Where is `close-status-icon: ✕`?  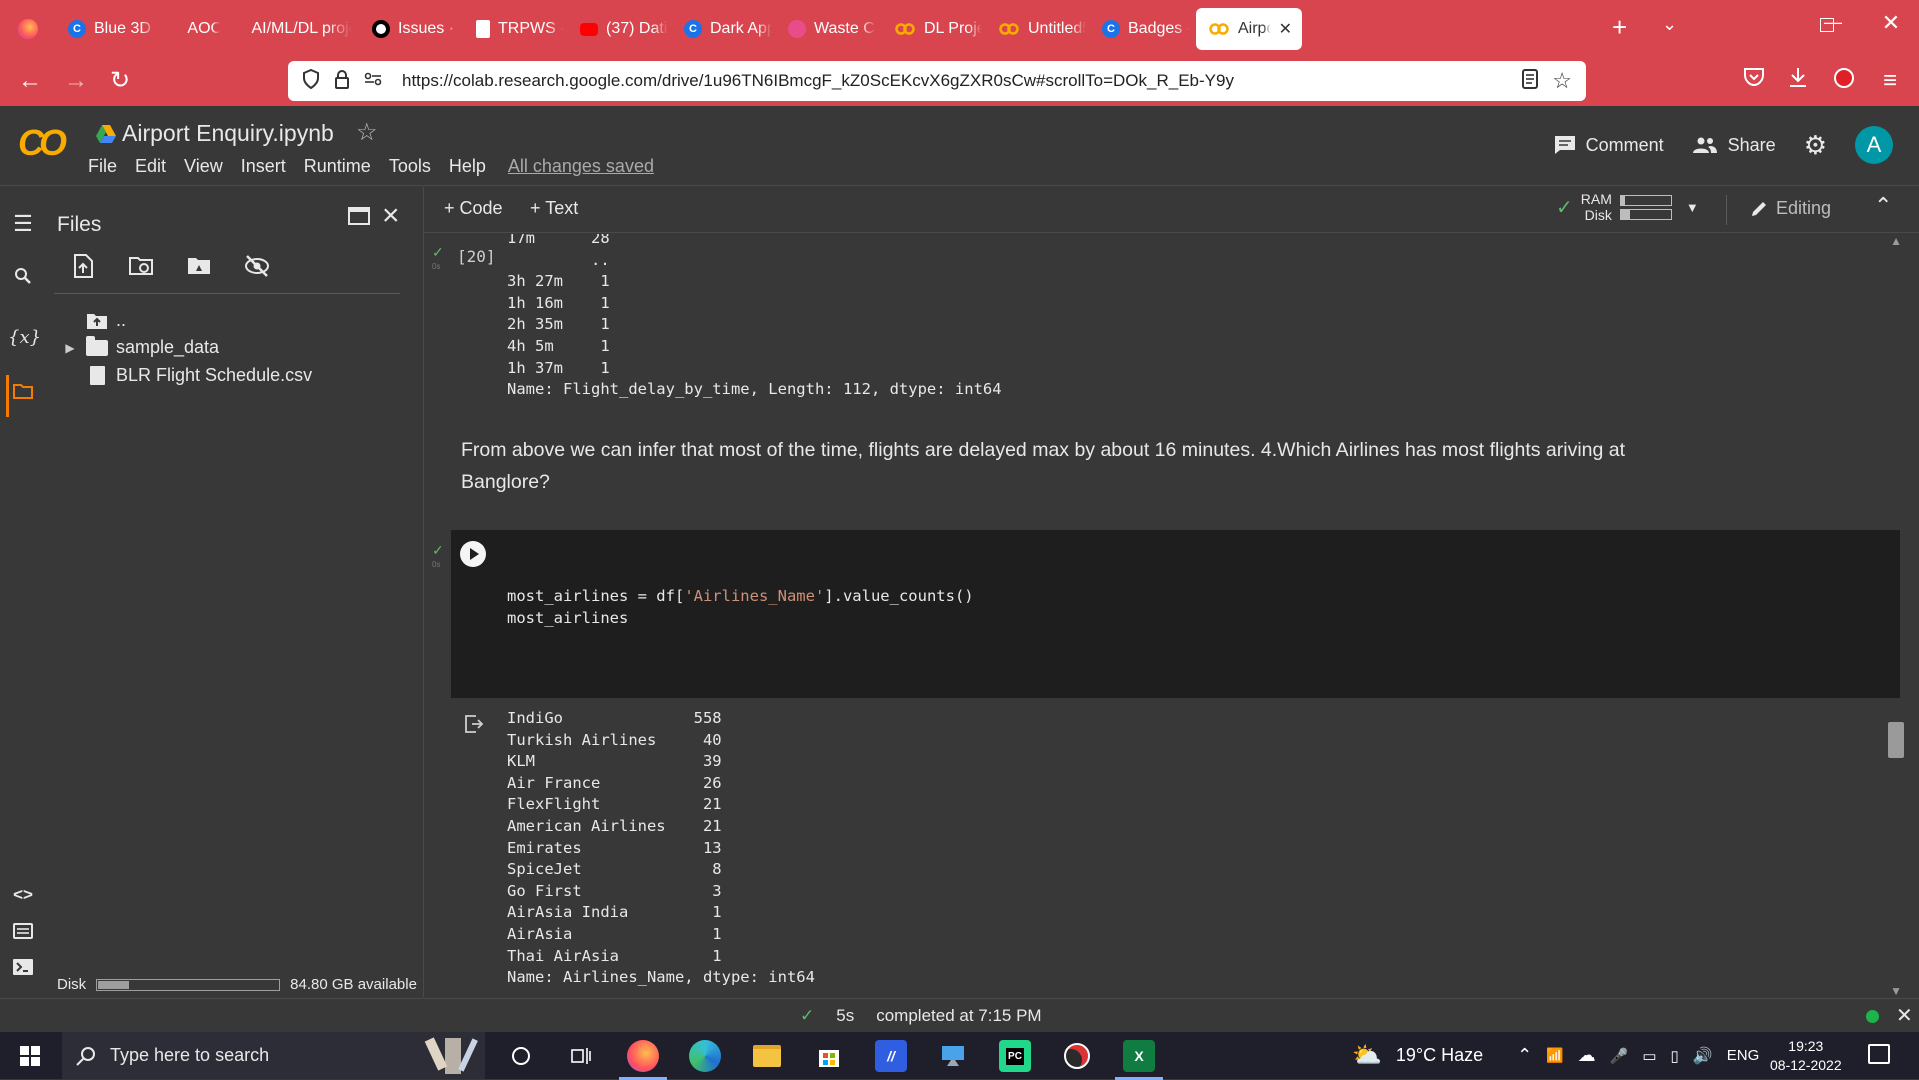 close-status-icon: ✕ is located at coordinates (1904, 1015).